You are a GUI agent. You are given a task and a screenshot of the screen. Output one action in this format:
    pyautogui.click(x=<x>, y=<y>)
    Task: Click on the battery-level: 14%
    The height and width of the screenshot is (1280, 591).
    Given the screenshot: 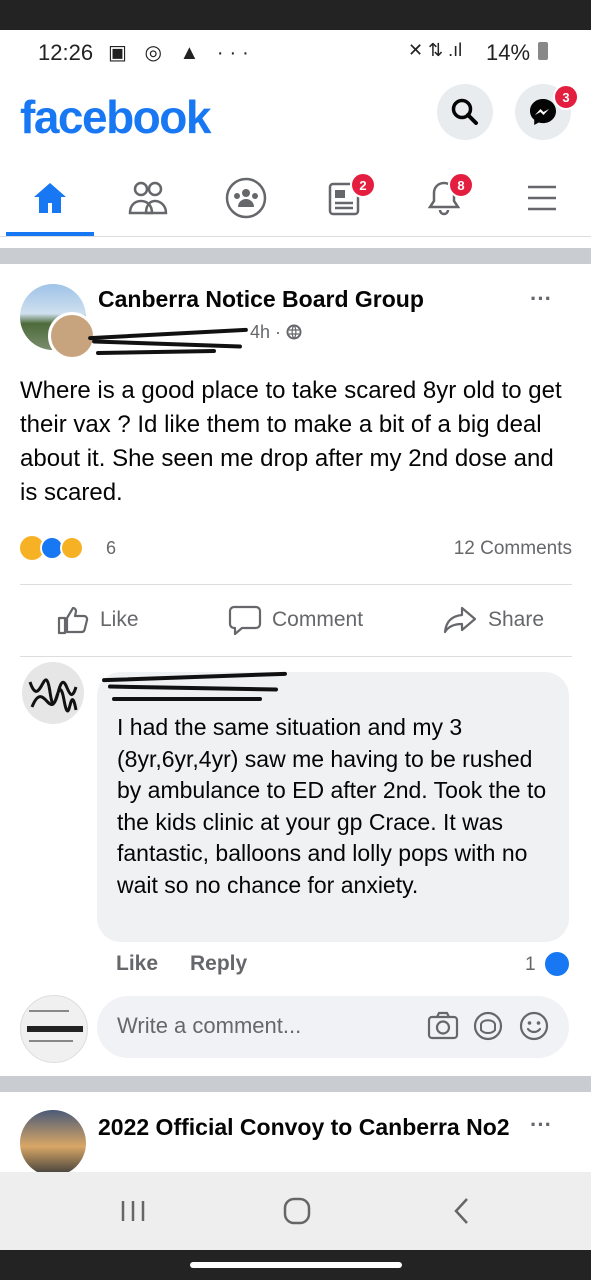 What is the action you would take?
    pyautogui.click(x=508, y=52)
    